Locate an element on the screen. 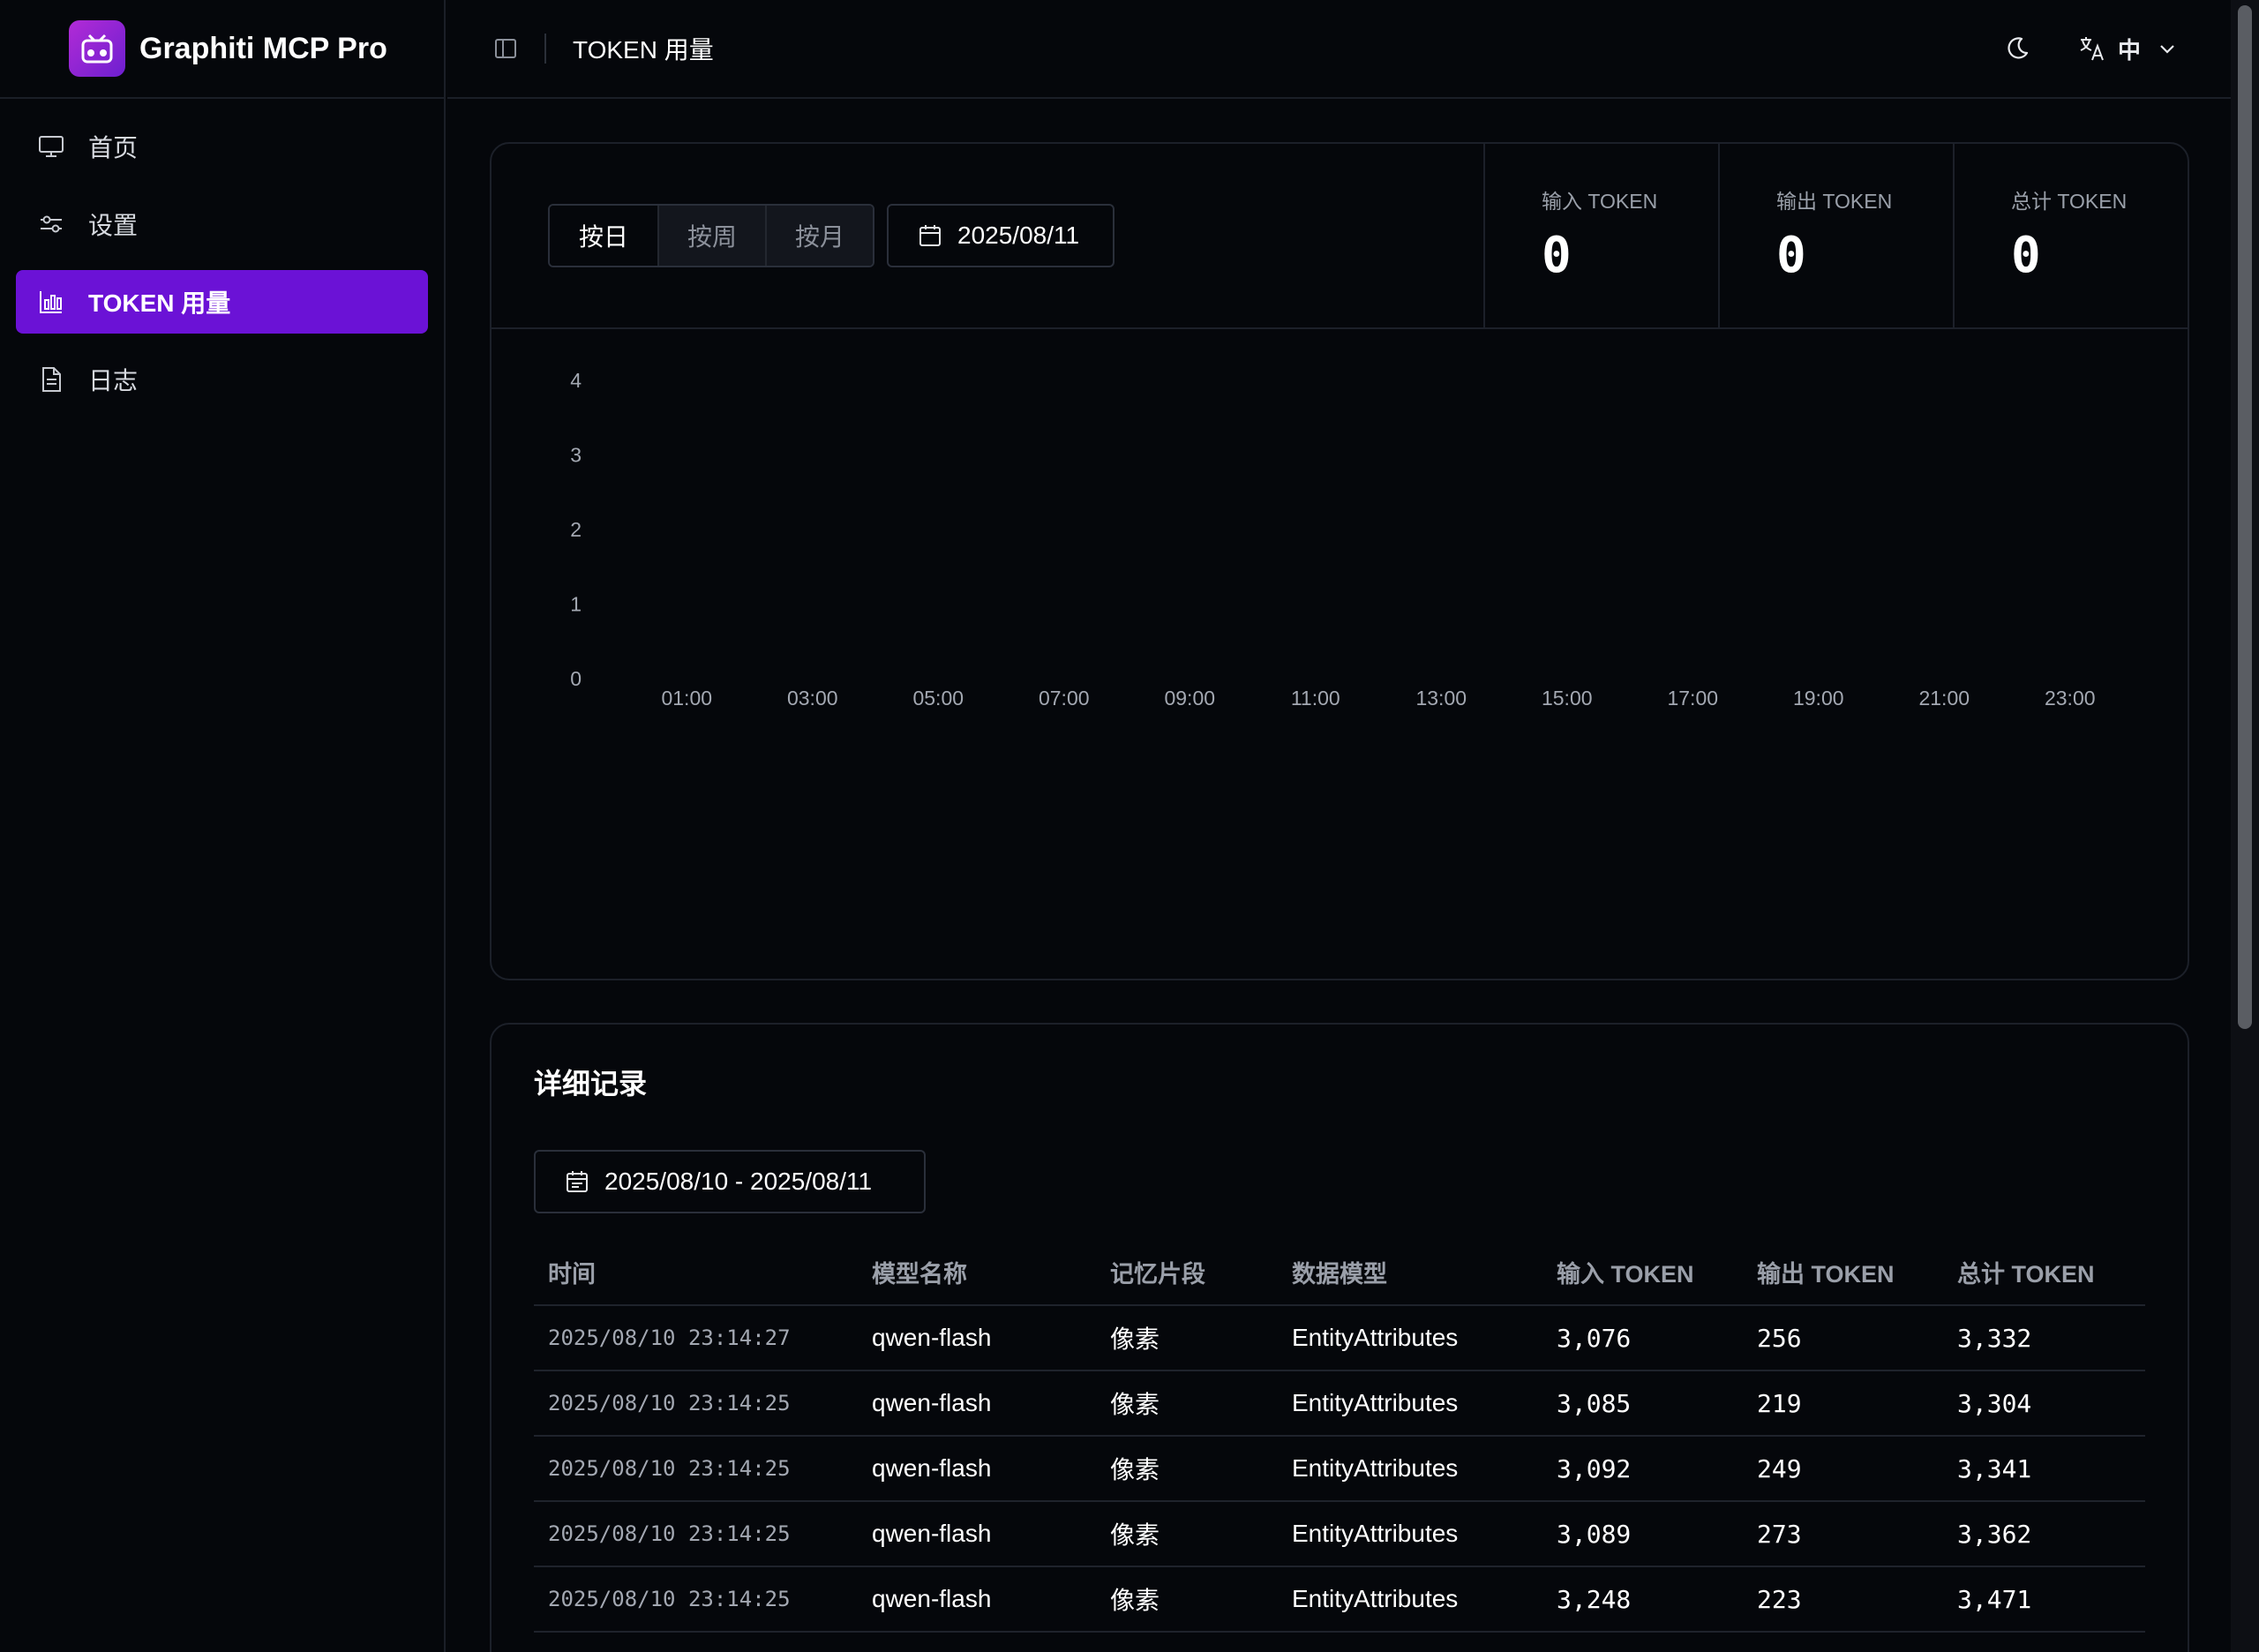  y-tick-label: 3 is located at coordinates (576, 455).